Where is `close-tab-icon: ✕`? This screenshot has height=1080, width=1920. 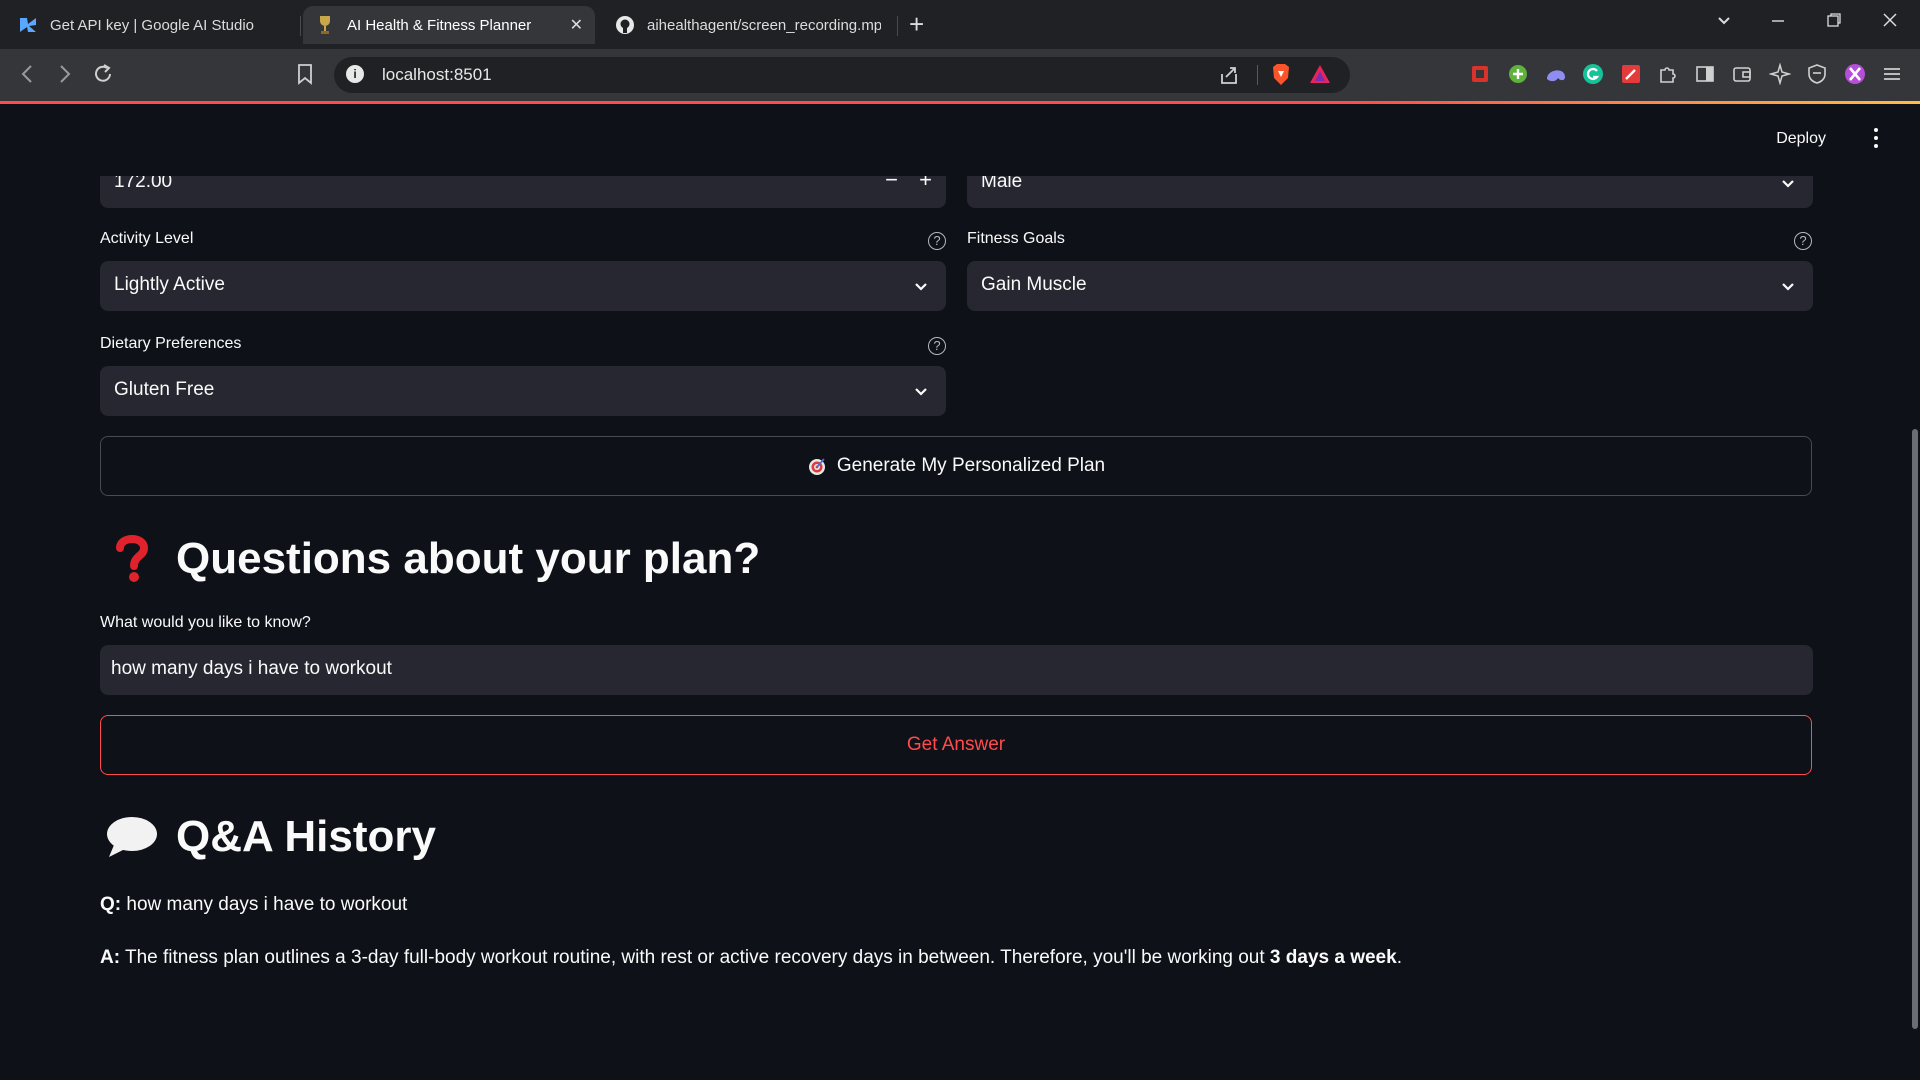
close-tab-icon: ✕ is located at coordinates (576, 25).